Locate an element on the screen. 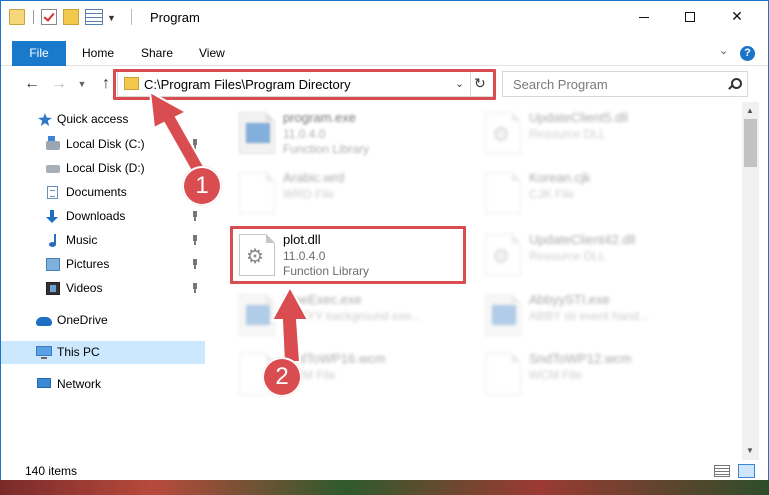 Image resolution: width=769 pixels, height=495 pixels. maximize-icon is located at coordinates (690, 17).